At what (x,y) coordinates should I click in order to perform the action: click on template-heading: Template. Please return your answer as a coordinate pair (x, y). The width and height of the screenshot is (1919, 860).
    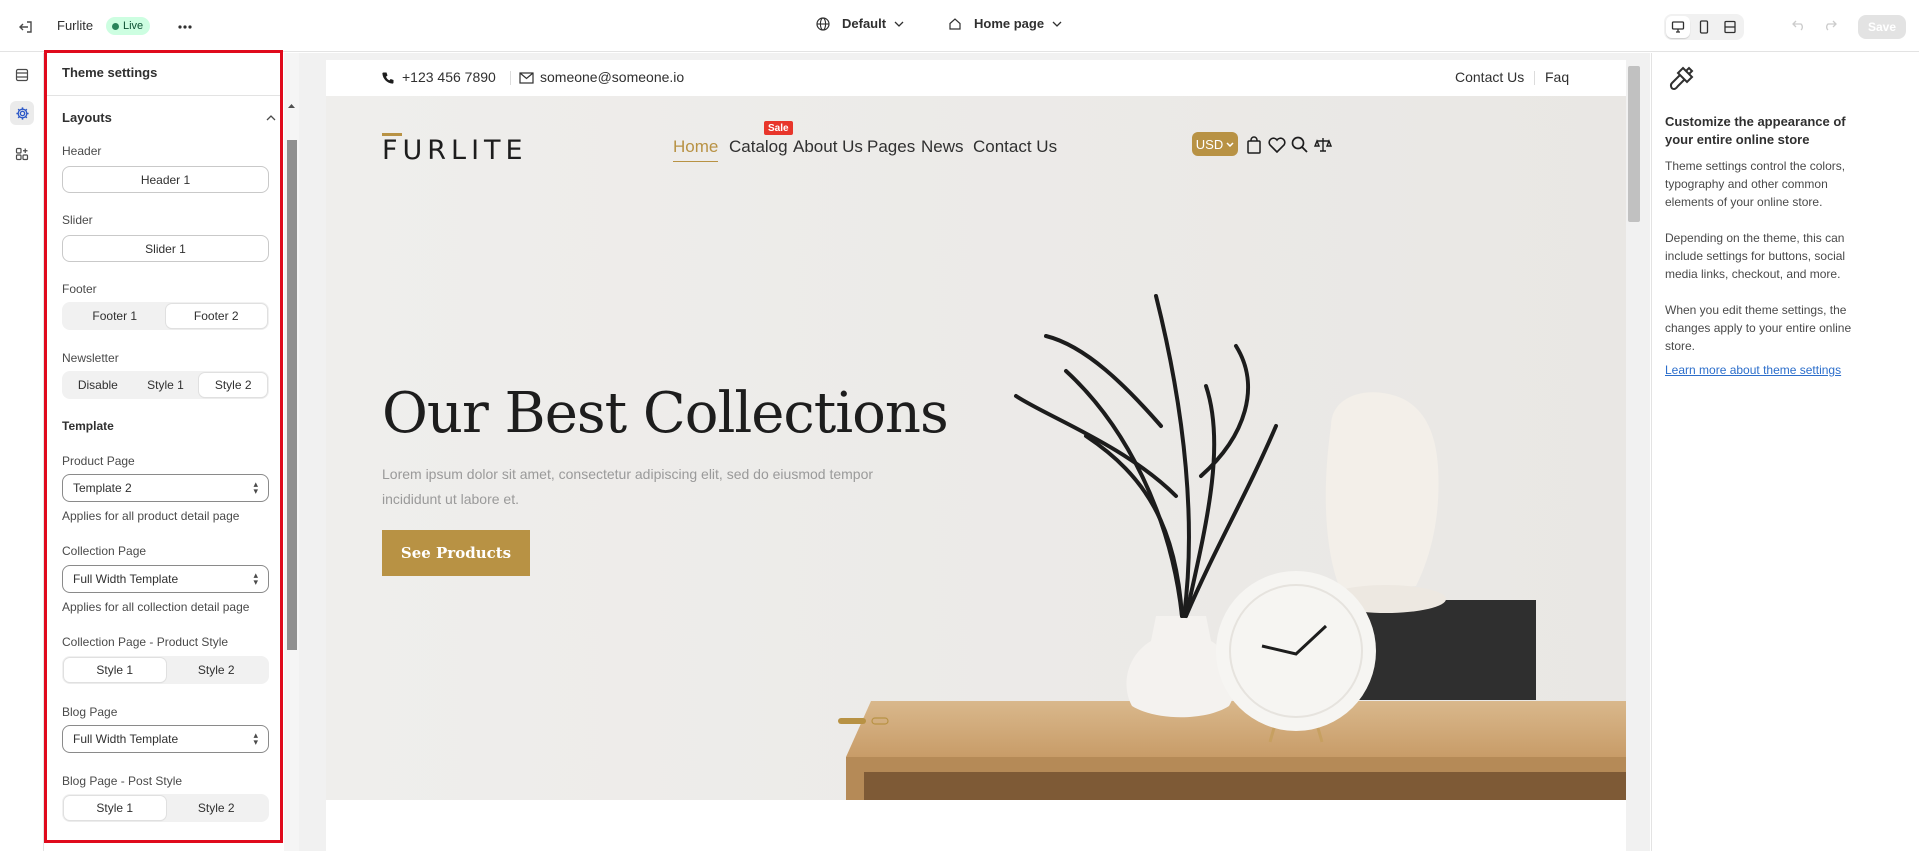
    Looking at the image, I should click on (88, 426).